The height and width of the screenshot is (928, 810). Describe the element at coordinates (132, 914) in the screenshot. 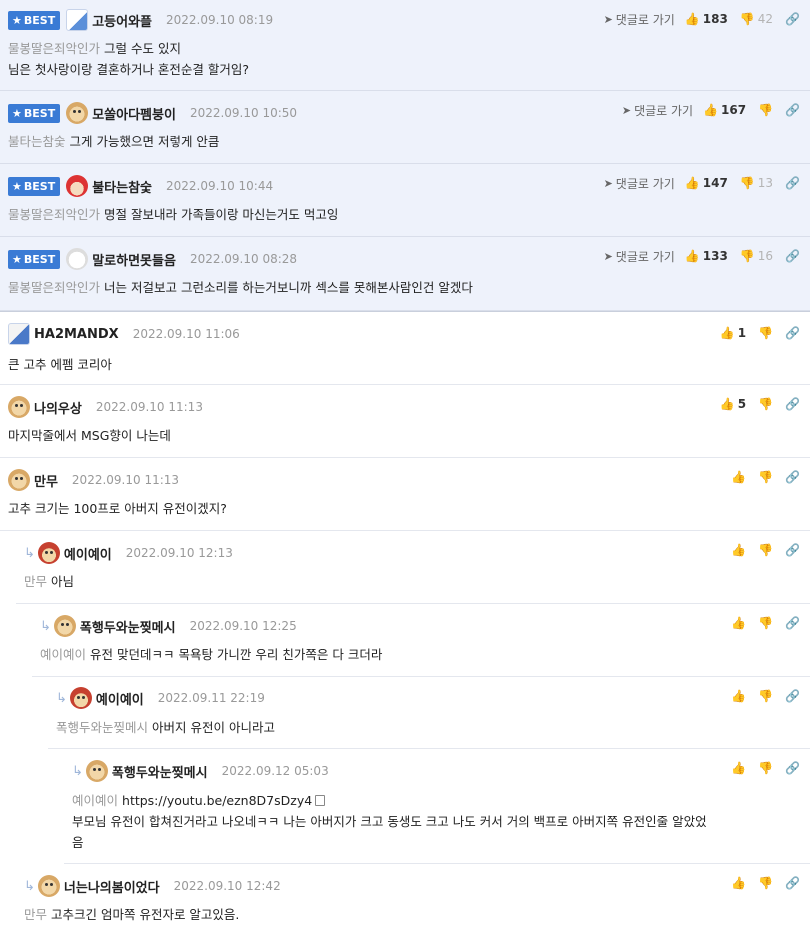

I see `comment-body: 만무 고추크긴 엄마쪽 유전자로 알고있음.` at that location.